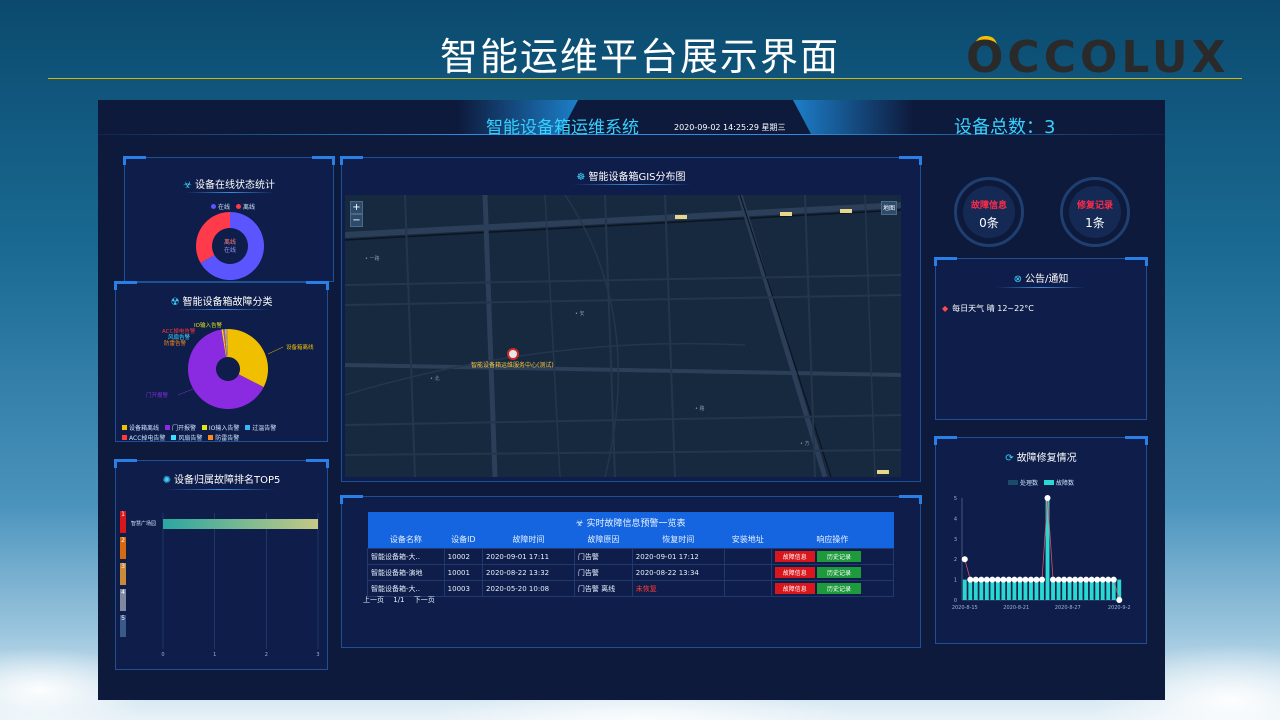  I want to click on cell-device-id: 10002, so click(463, 556).